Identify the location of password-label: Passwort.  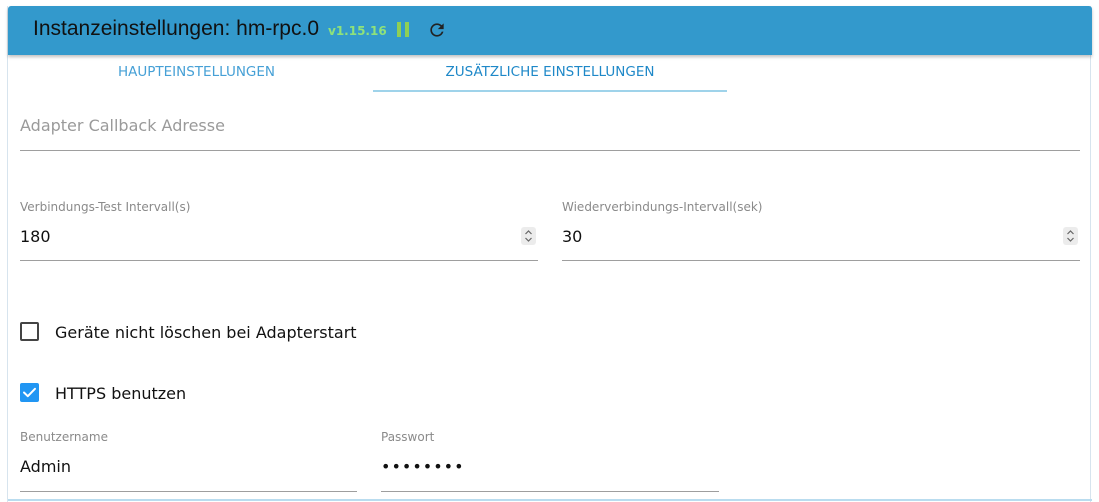
(408, 437).